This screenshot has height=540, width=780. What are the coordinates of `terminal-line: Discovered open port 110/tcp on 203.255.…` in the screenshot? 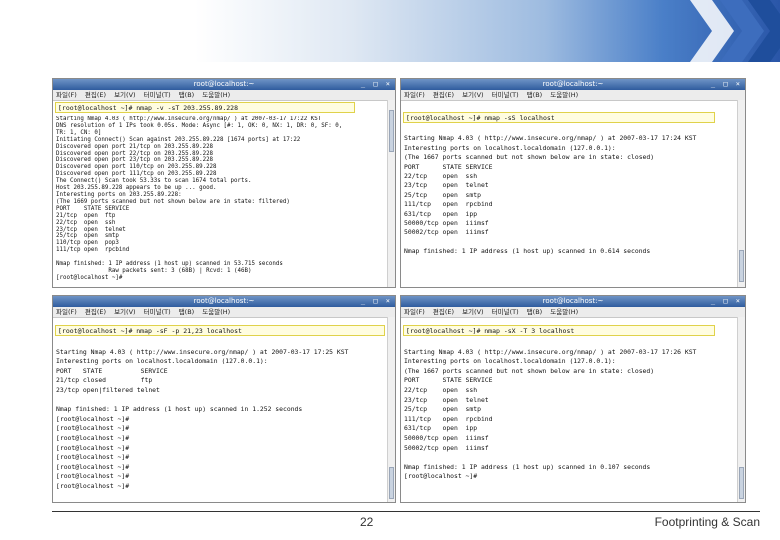 It's located at (136, 167).